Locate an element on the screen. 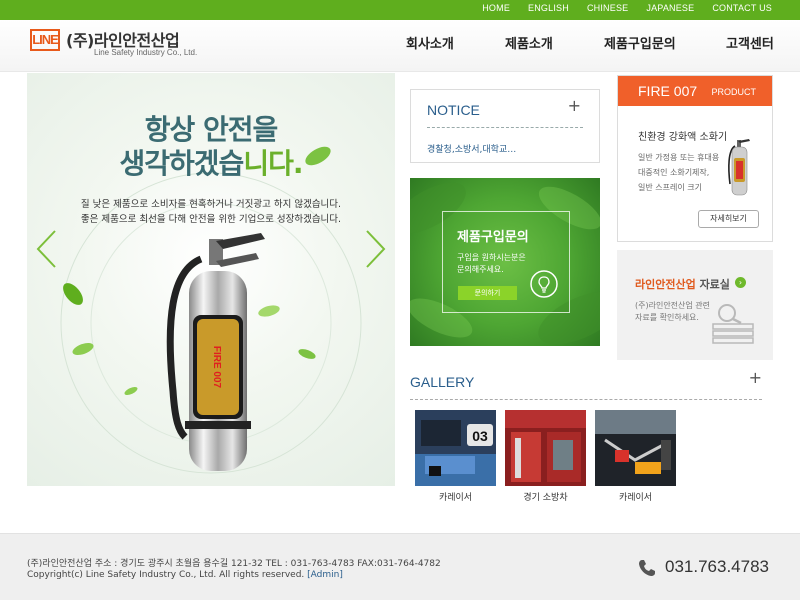  product-description: 일반 가정용 또는 휴대용 대중적인 소화기제작, 일반 스프레이 크기 is located at coordinates (678, 172).